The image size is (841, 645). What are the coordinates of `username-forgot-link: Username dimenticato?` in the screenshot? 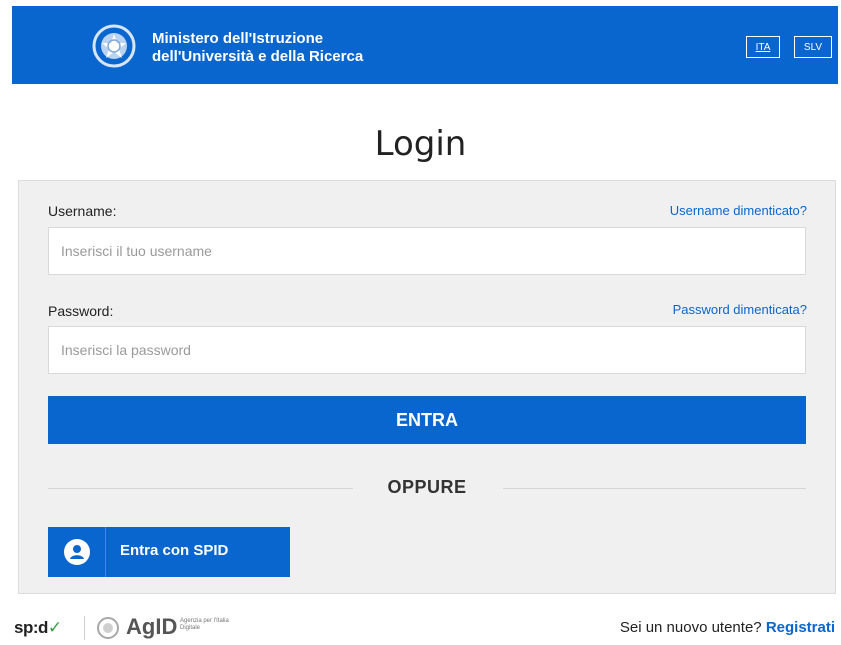 It's located at (738, 210).